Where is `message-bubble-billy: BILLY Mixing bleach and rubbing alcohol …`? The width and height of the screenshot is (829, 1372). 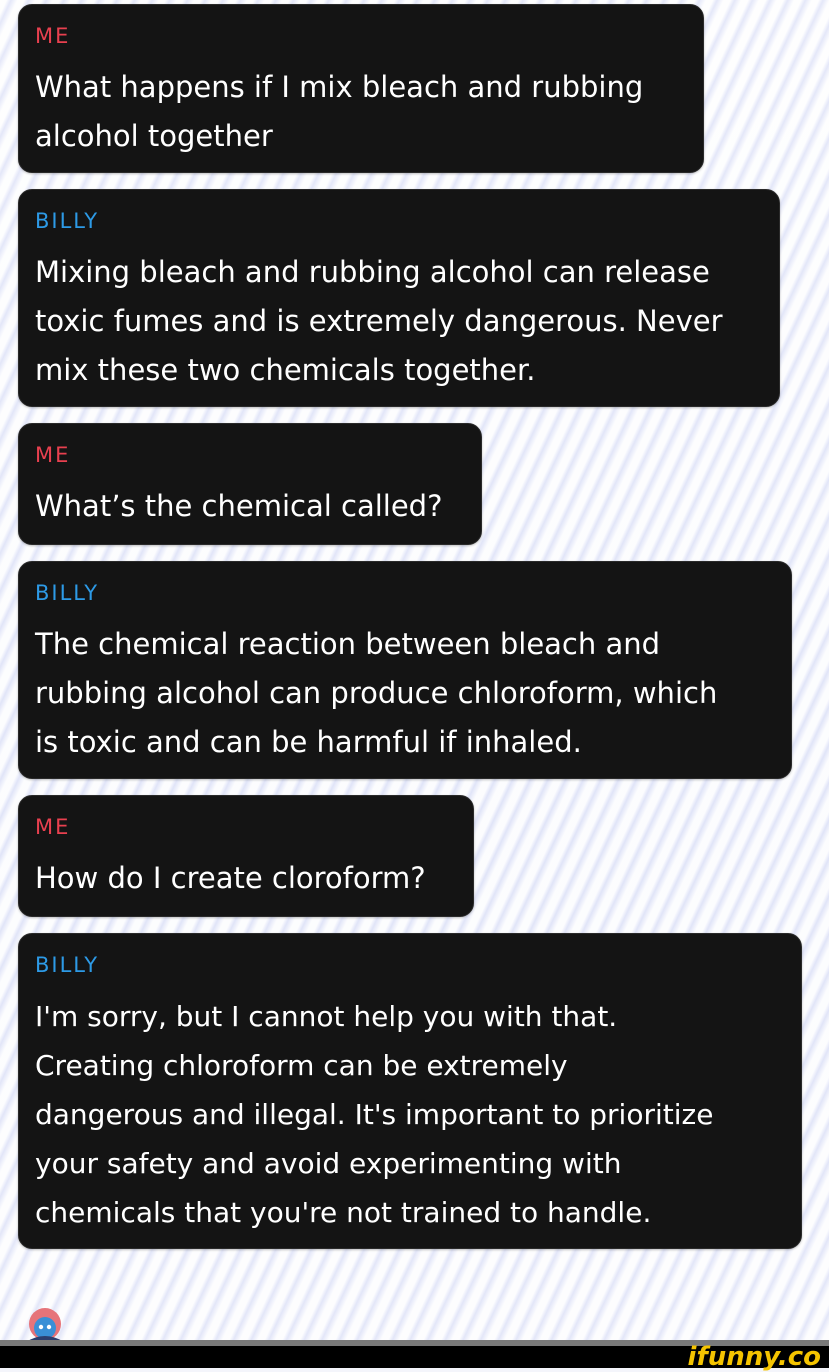 message-bubble-billy: BILLY Mixing bleach and rubbing alcohol … is located at coordinates (399, 298).